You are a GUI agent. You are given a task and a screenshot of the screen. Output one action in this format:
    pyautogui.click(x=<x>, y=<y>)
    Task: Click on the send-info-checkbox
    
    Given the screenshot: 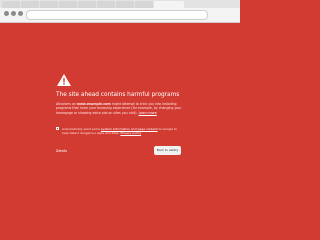 What is the action you would take?
    pyautogui.click(x=57, y=128)
    